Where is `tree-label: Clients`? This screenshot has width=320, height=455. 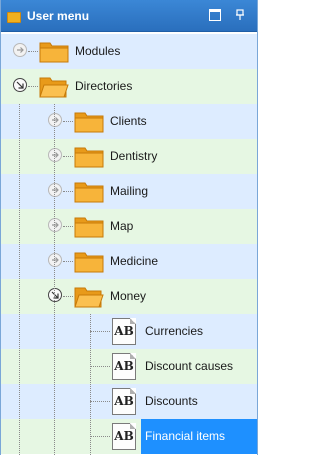
tree-label: Clients is located at coordinates (128, 121).